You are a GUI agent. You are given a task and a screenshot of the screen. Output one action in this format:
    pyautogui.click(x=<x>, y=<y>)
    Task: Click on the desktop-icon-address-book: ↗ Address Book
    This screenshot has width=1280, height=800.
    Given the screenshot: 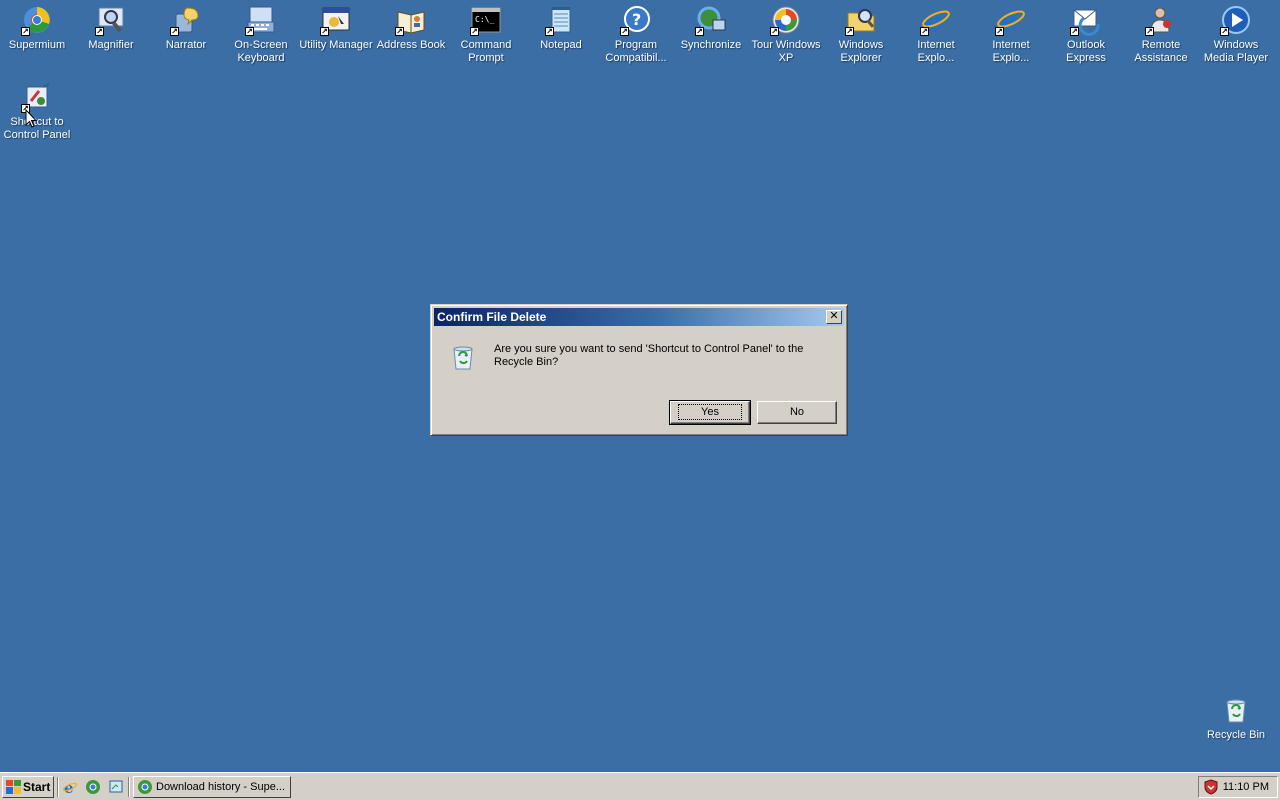 What is the action you would take?
    pyautogui.click(x=411, y=27)
    